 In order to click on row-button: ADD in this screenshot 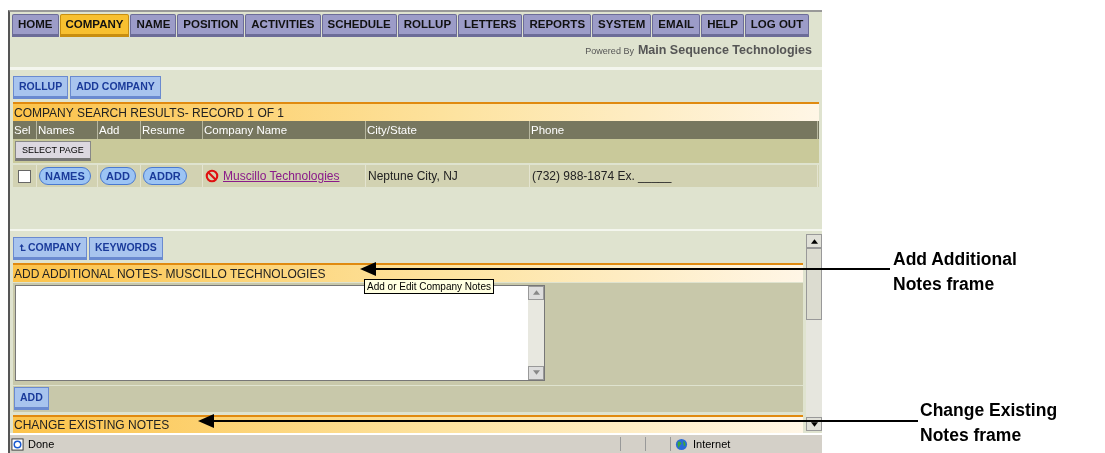, I will do `click(118, 176)`.